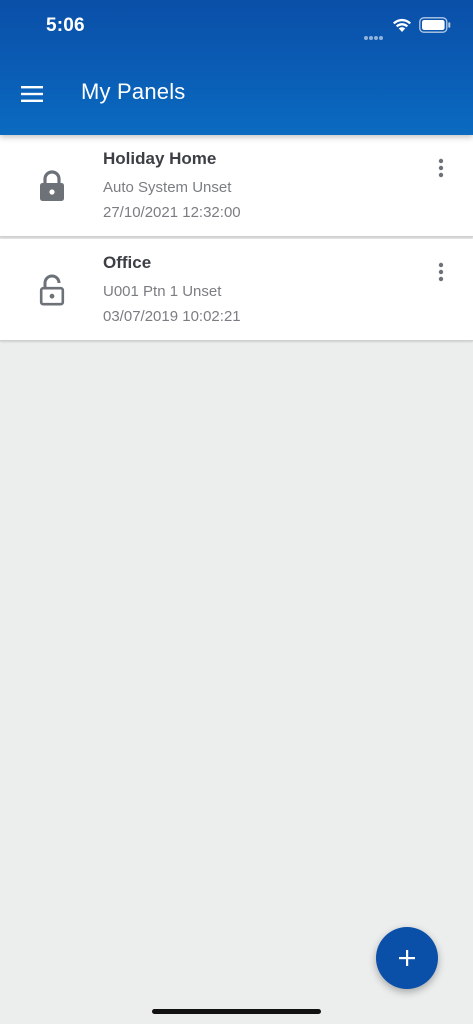 This screenshot has width=473, height=1024. What do you see at coordinates (435, 25) in the screenshot?
I see `battery-icon` at bounding box center [435, 25].